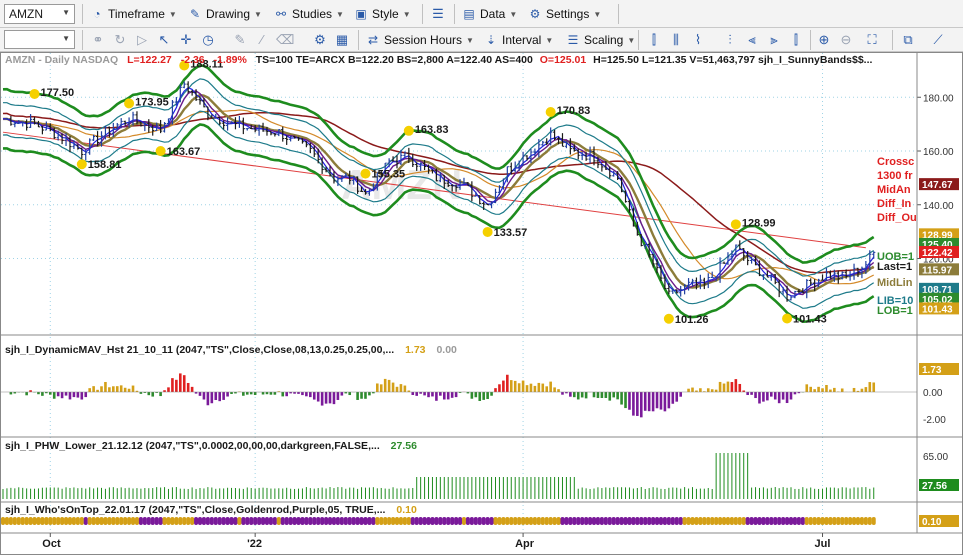 This screenshot has height=555, width=963. Describe the element at coordinates (518, 40) in the screenshot. I see `interval-button: ⇣ Interval ▼` at that location.